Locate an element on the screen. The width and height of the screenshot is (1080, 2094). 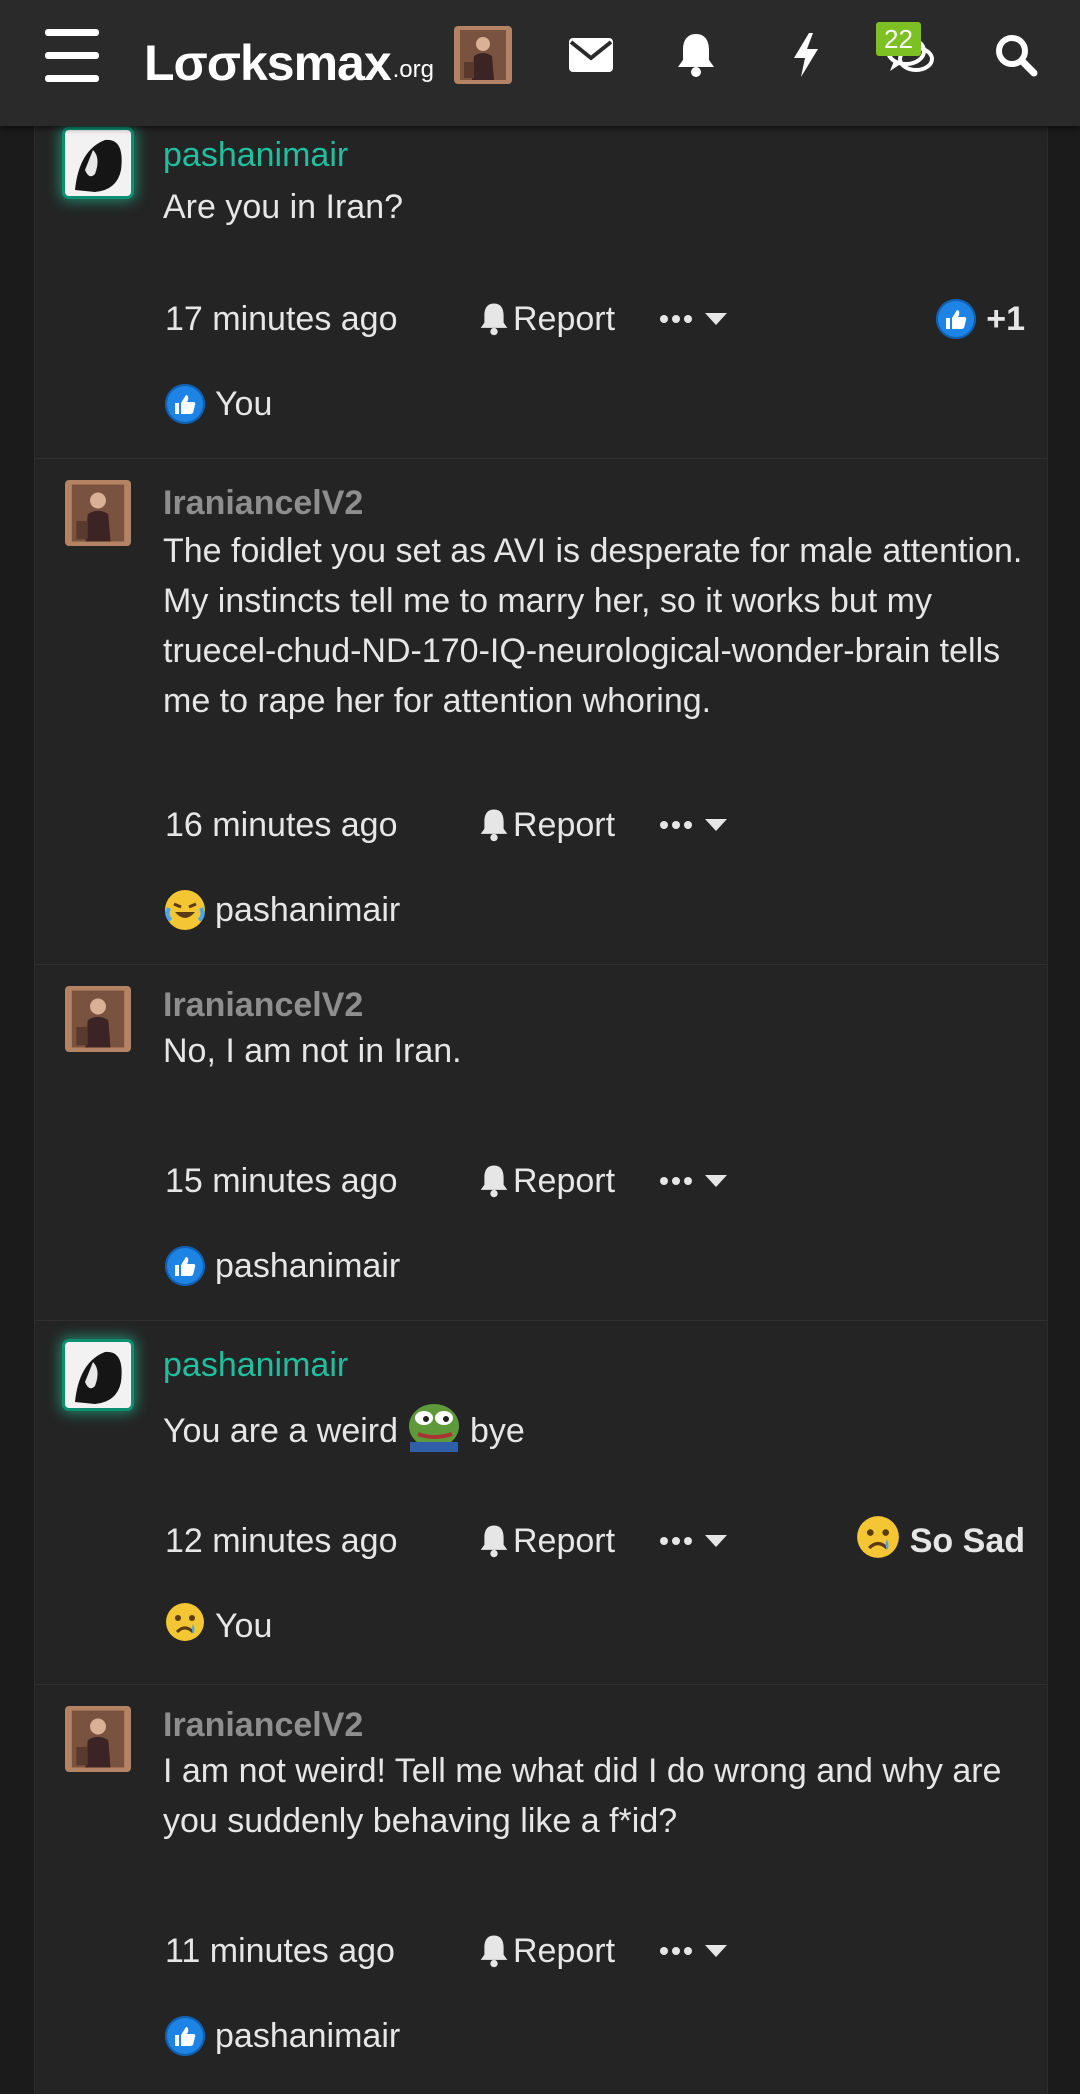
menu-button is located at coordinates (72, 55).